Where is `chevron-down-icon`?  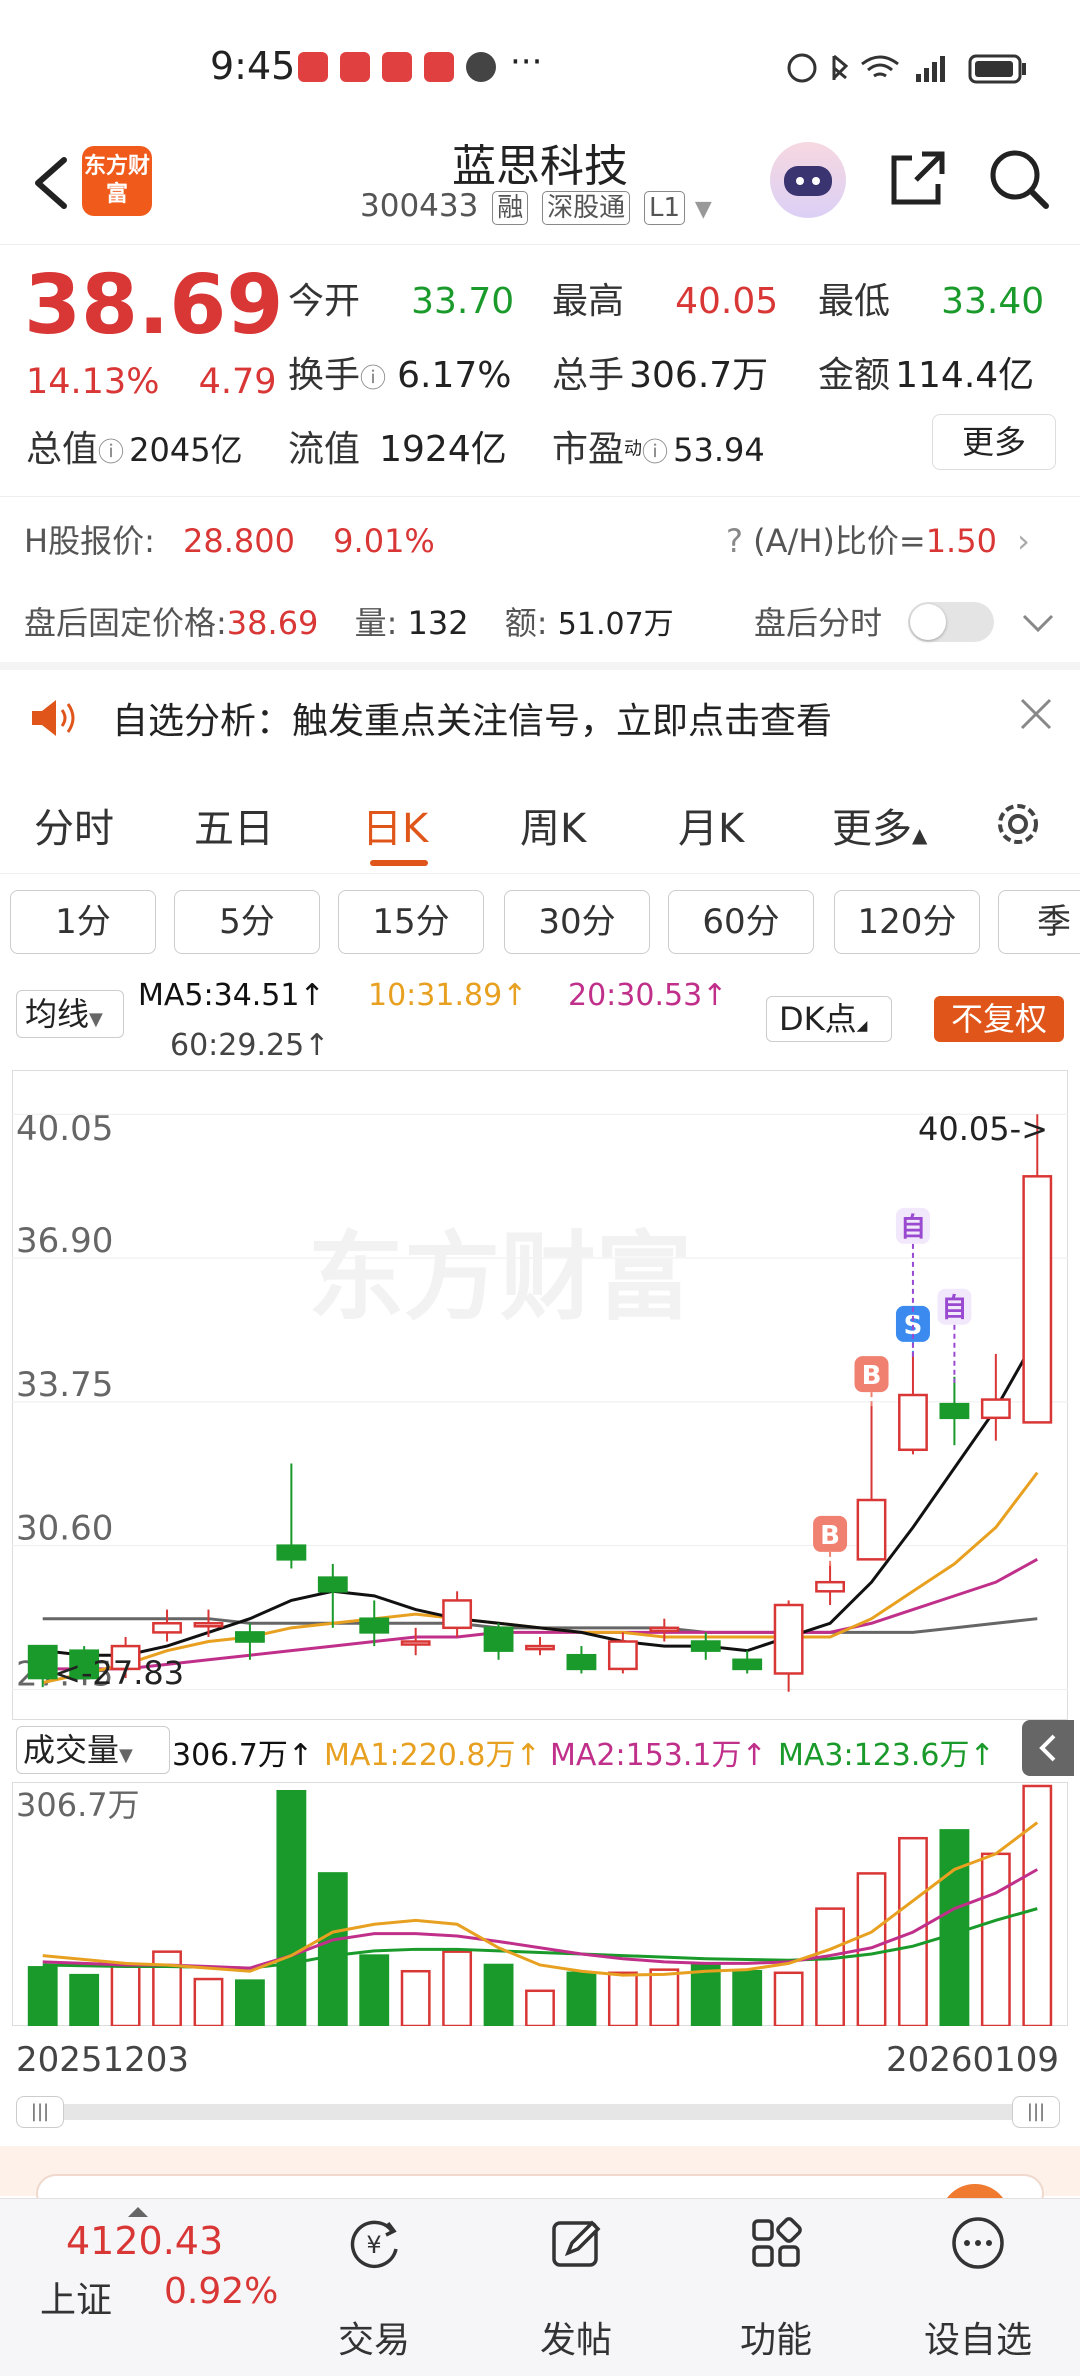 chevron-down-icon is located at coordinates (1038, 623).